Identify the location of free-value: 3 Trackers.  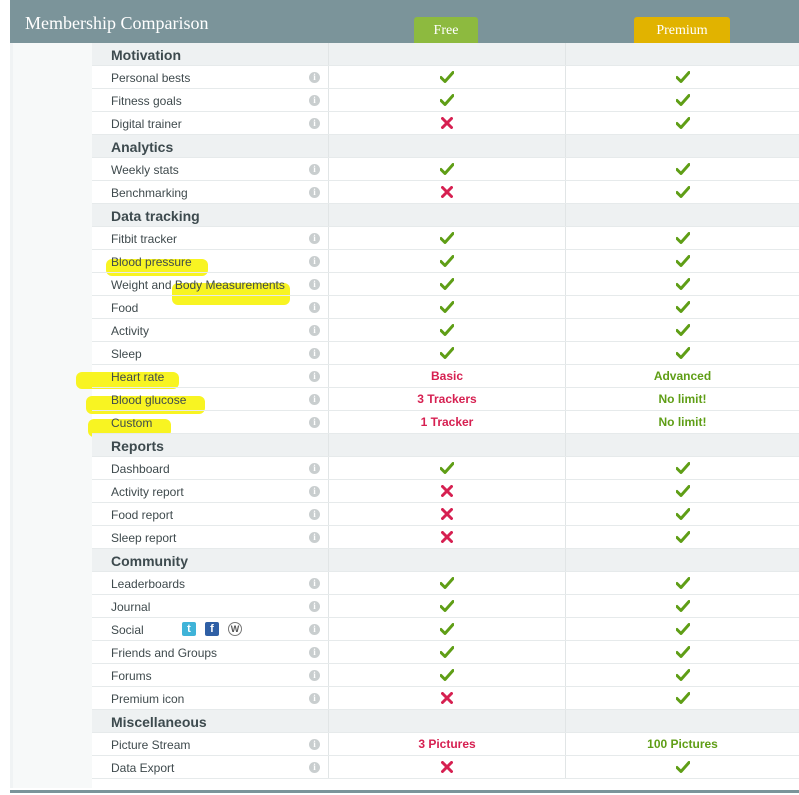
(447, 399).